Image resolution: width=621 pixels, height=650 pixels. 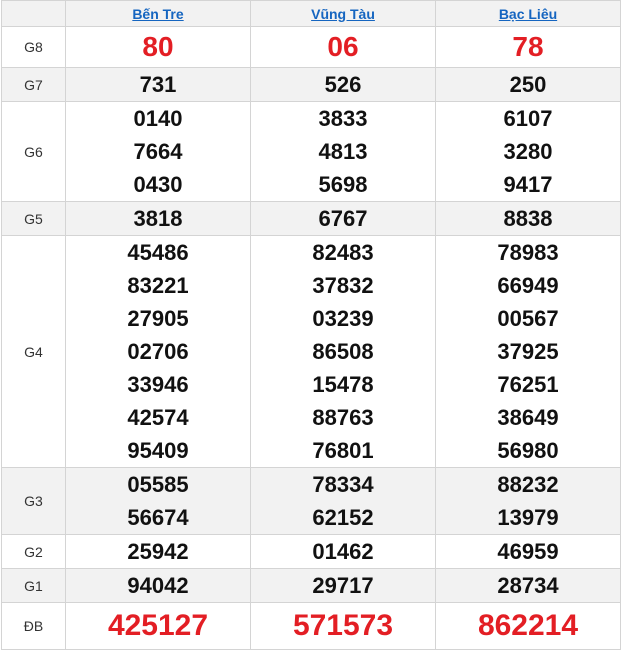 What do you see at coordinates (343, 501) in the screenshot?
I see `result-cell: 78334 62152` at bounding box center [343, 501].